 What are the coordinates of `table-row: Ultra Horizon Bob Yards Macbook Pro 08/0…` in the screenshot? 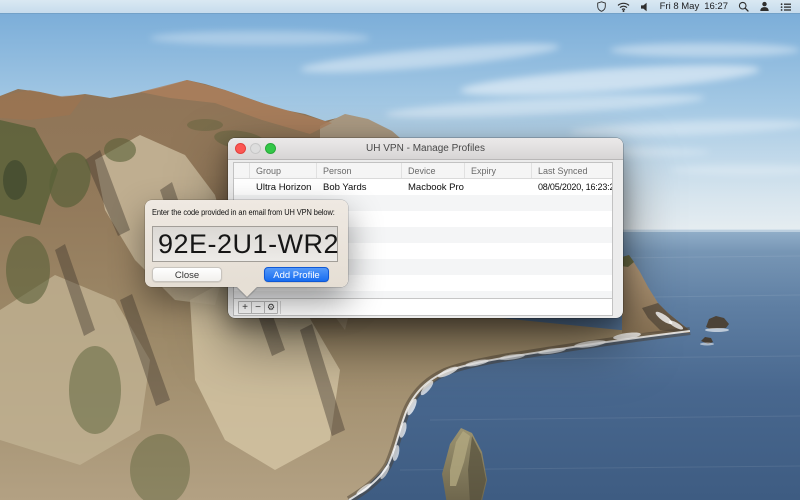 It's located at (423, 187).